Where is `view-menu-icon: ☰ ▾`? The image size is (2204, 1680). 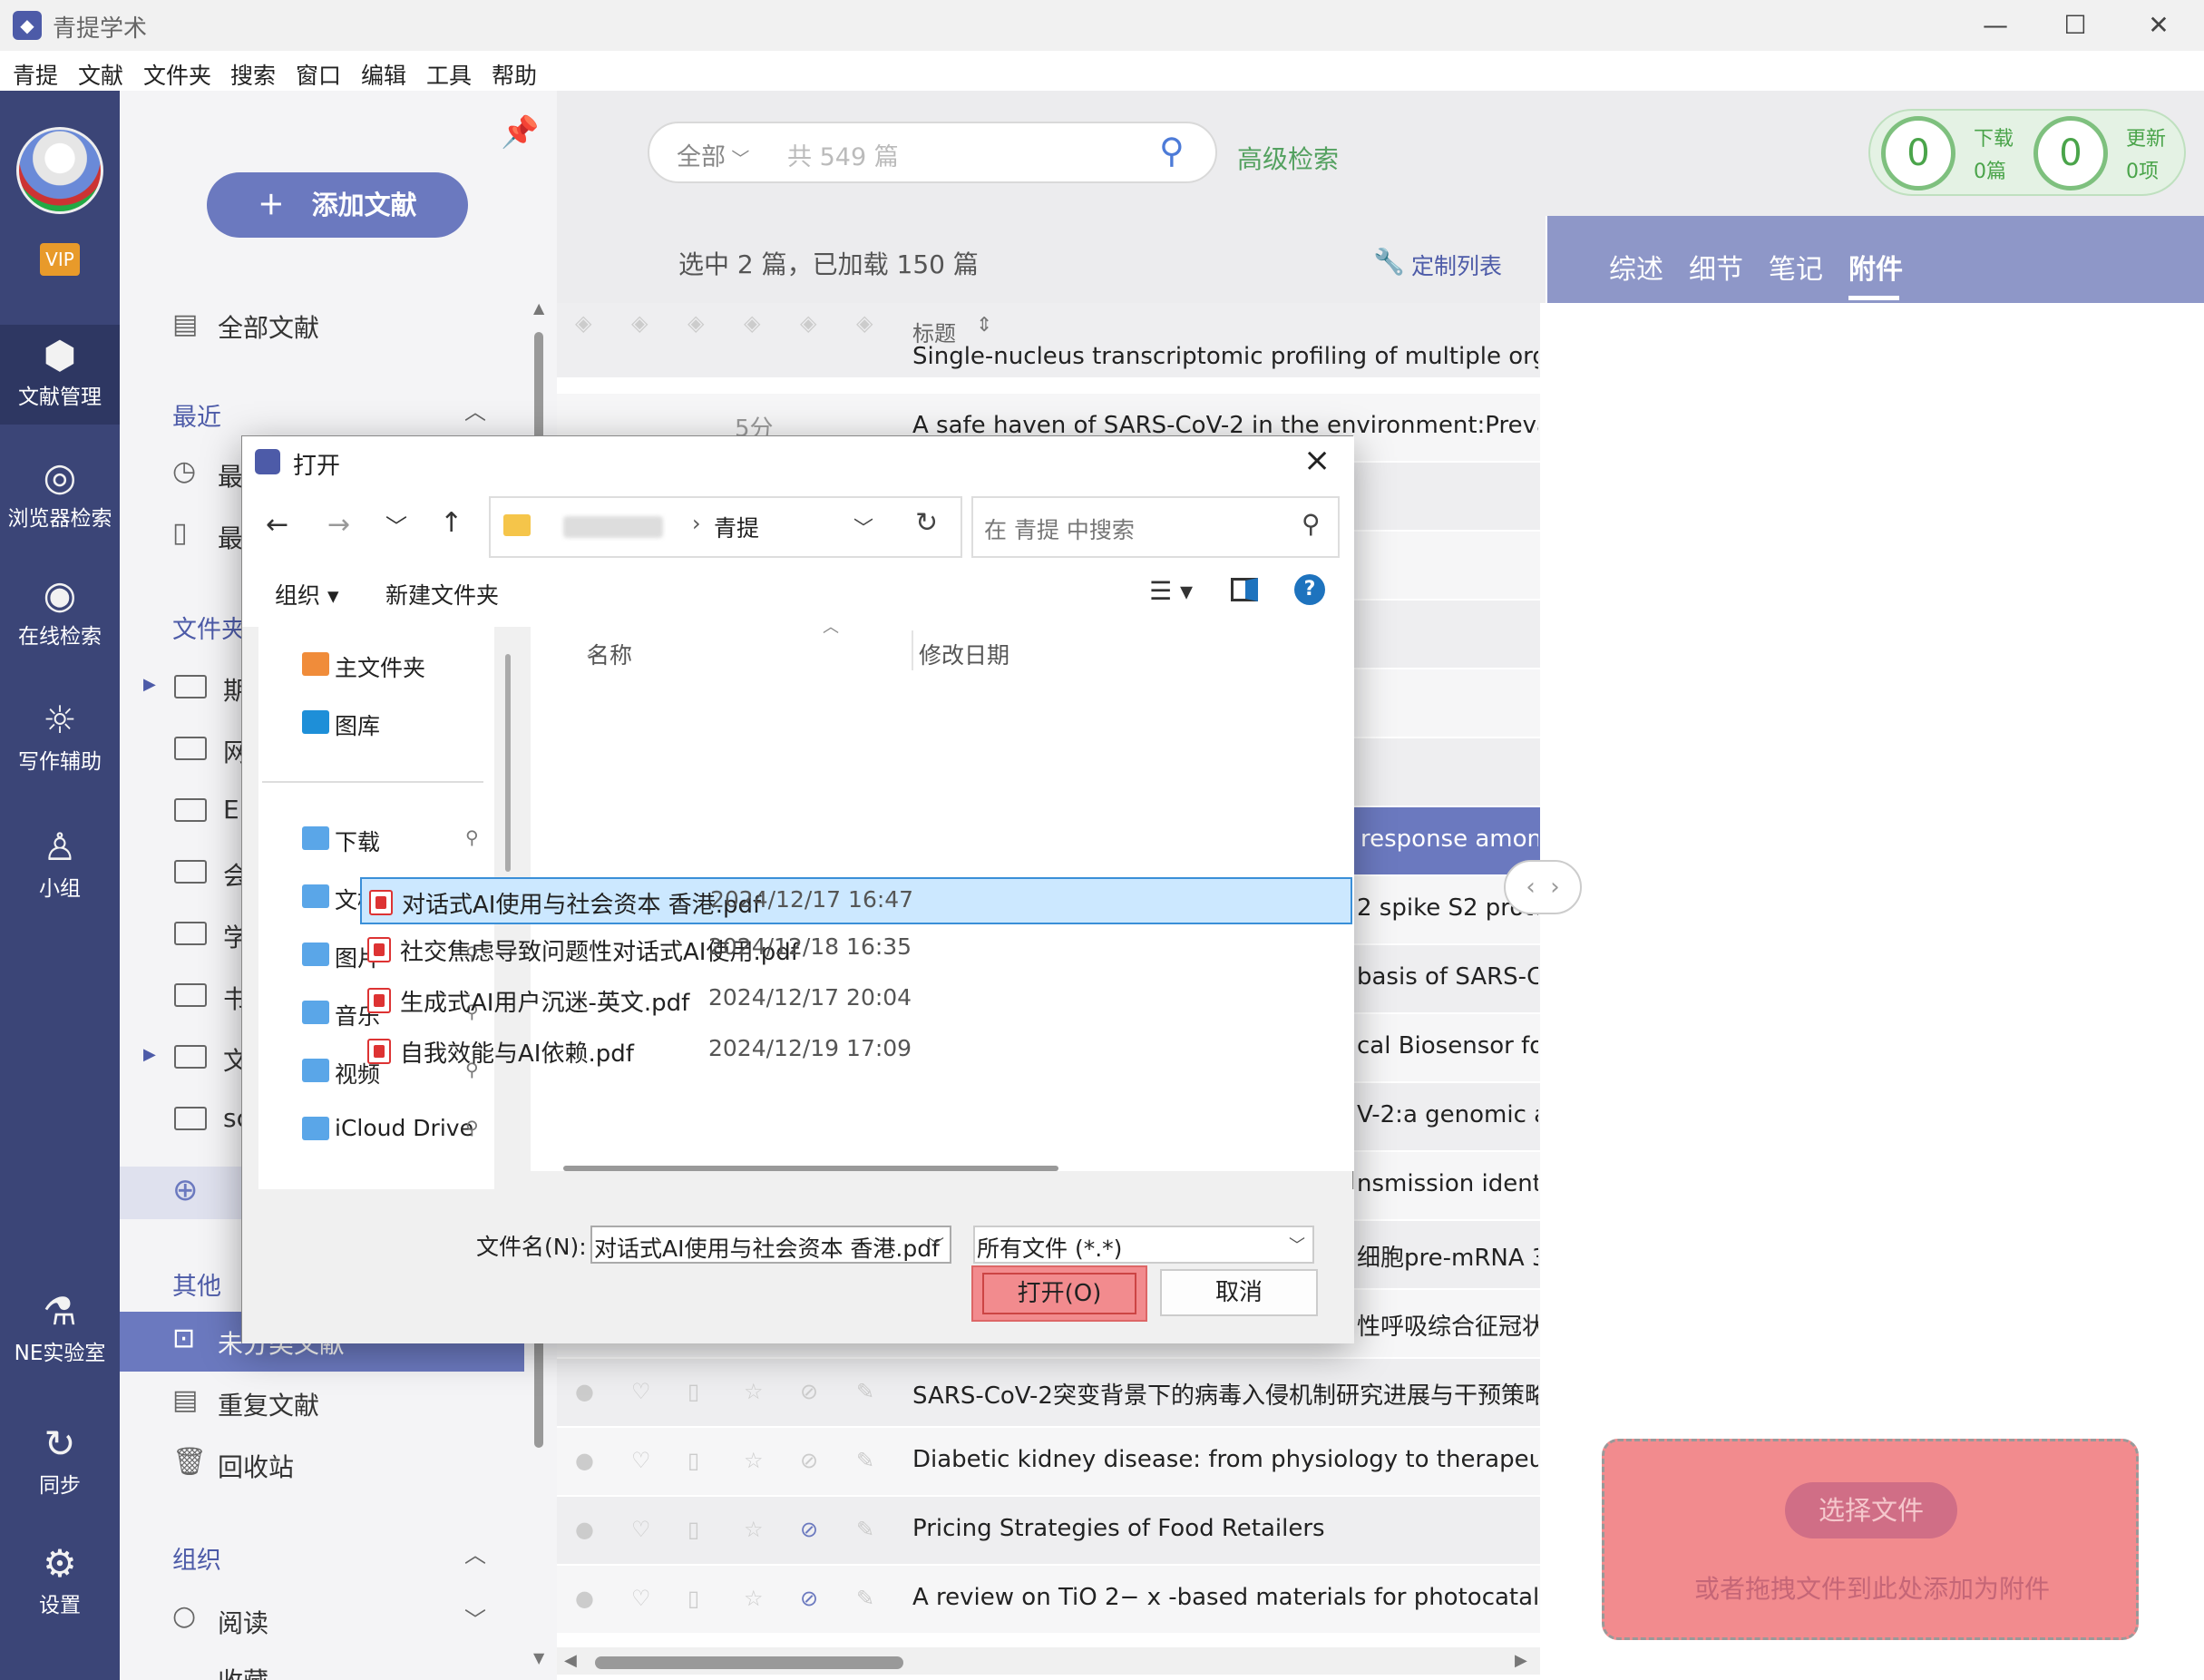 view-menu-icon: ☰ ▾ is located at coordinates (1171, 591).